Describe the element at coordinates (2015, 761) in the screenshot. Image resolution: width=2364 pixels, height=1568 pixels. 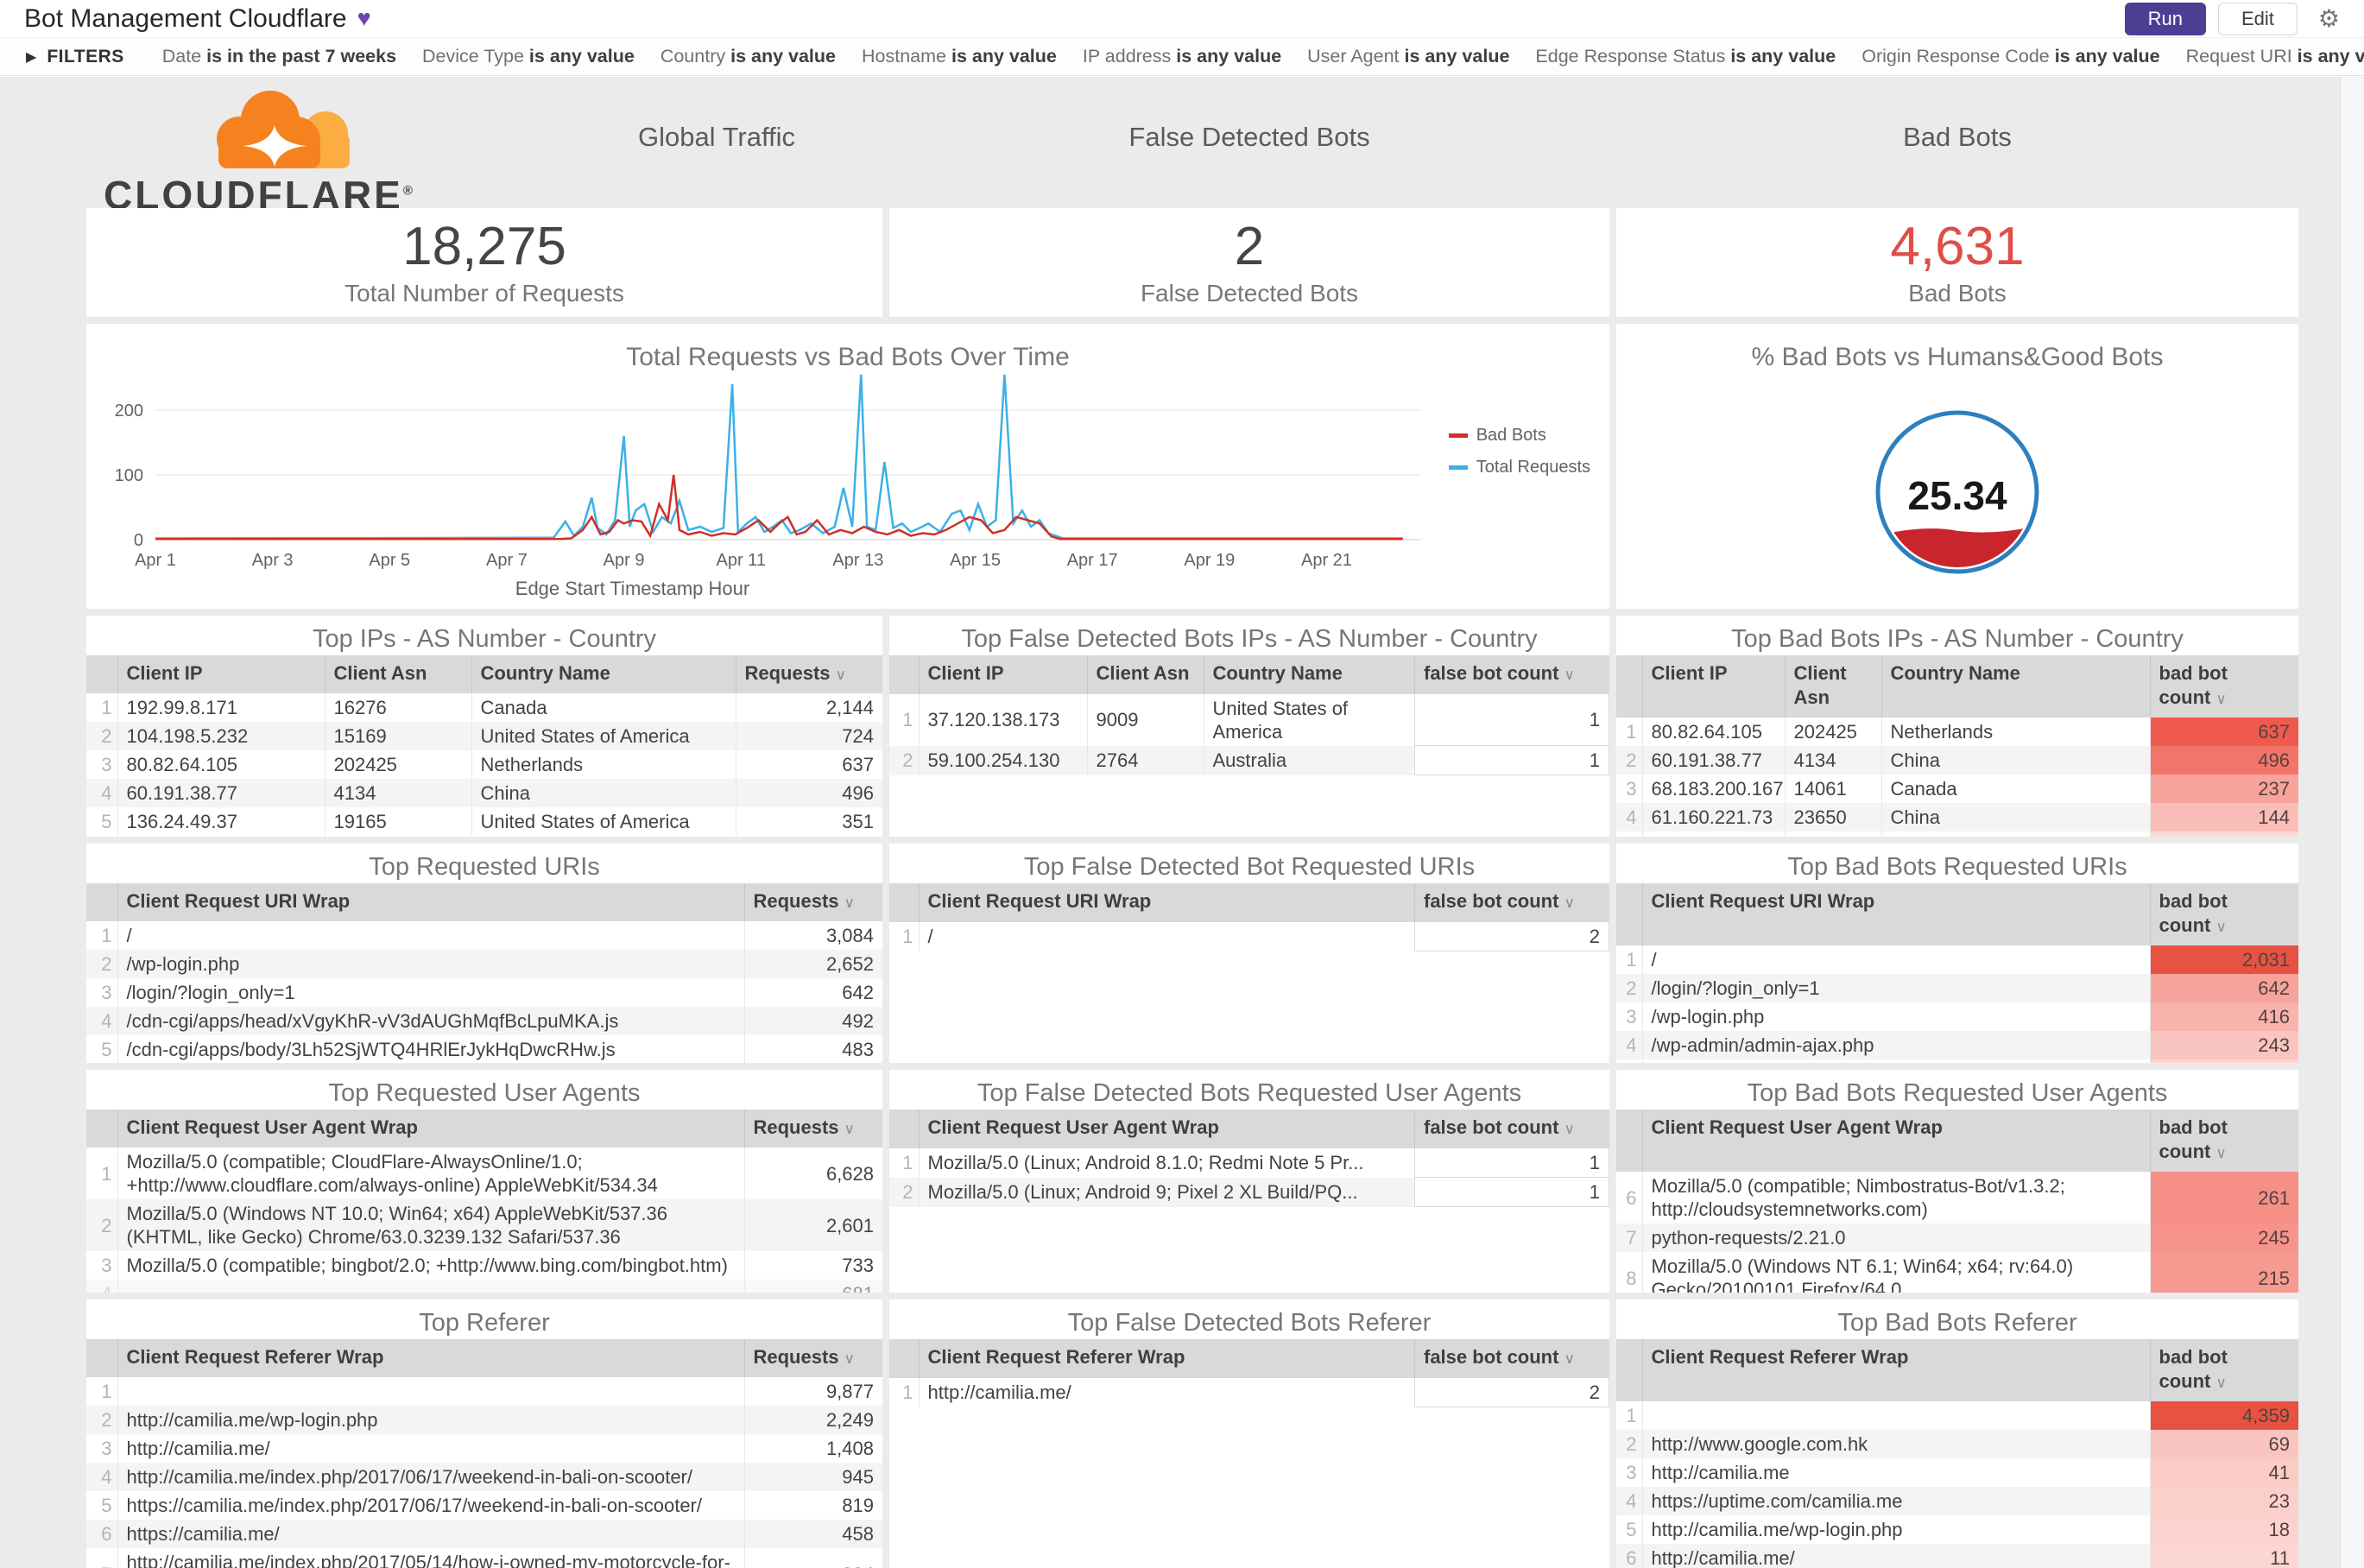
I see `cell: China` at that location.